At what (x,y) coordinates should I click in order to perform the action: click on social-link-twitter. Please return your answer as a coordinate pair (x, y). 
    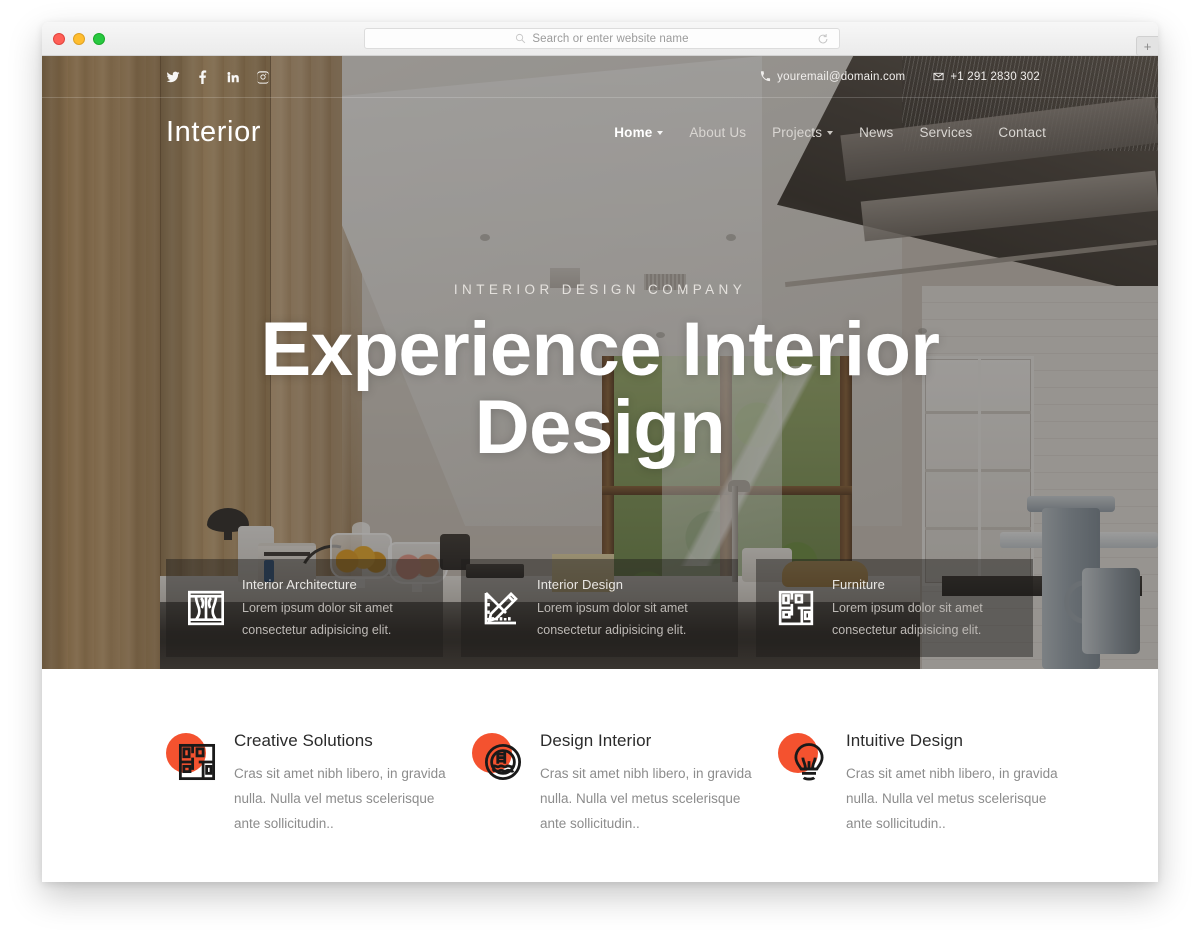
    Looking at the image, I should click on (173, 77).